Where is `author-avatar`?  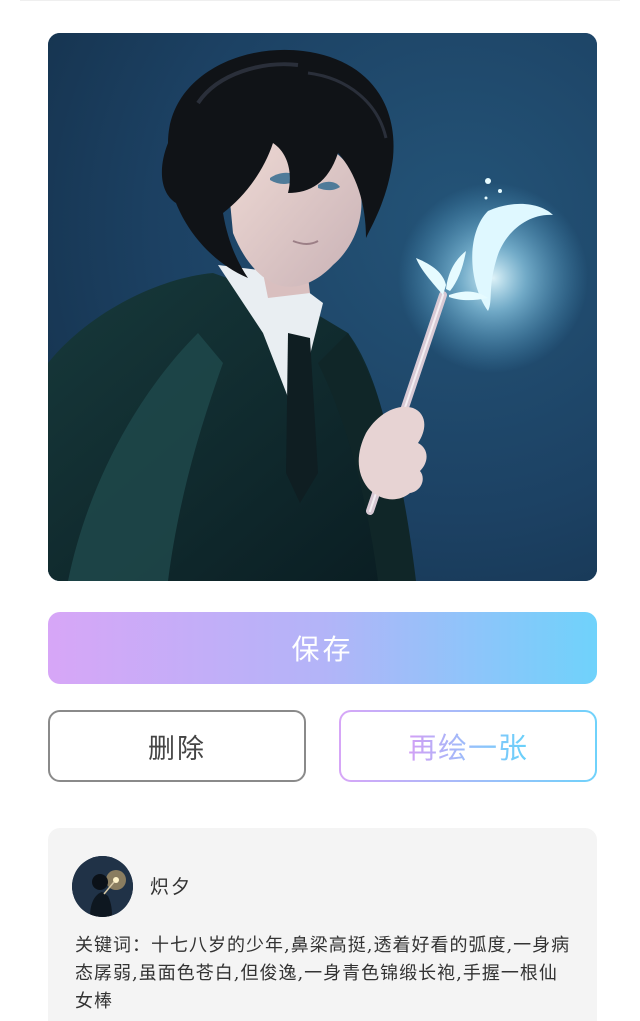
author-avatar is located at coordinates (102, 886).